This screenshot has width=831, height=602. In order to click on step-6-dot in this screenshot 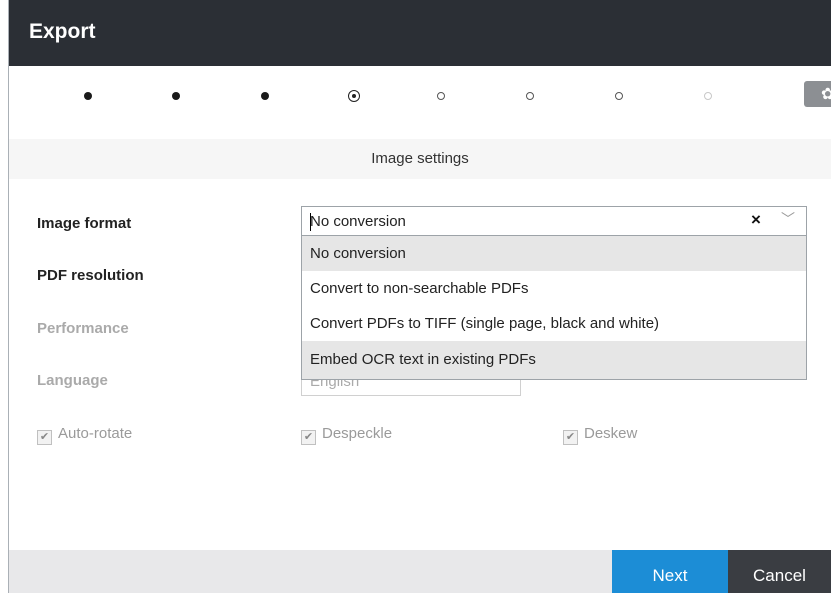, I will do `click(530, 96)`.